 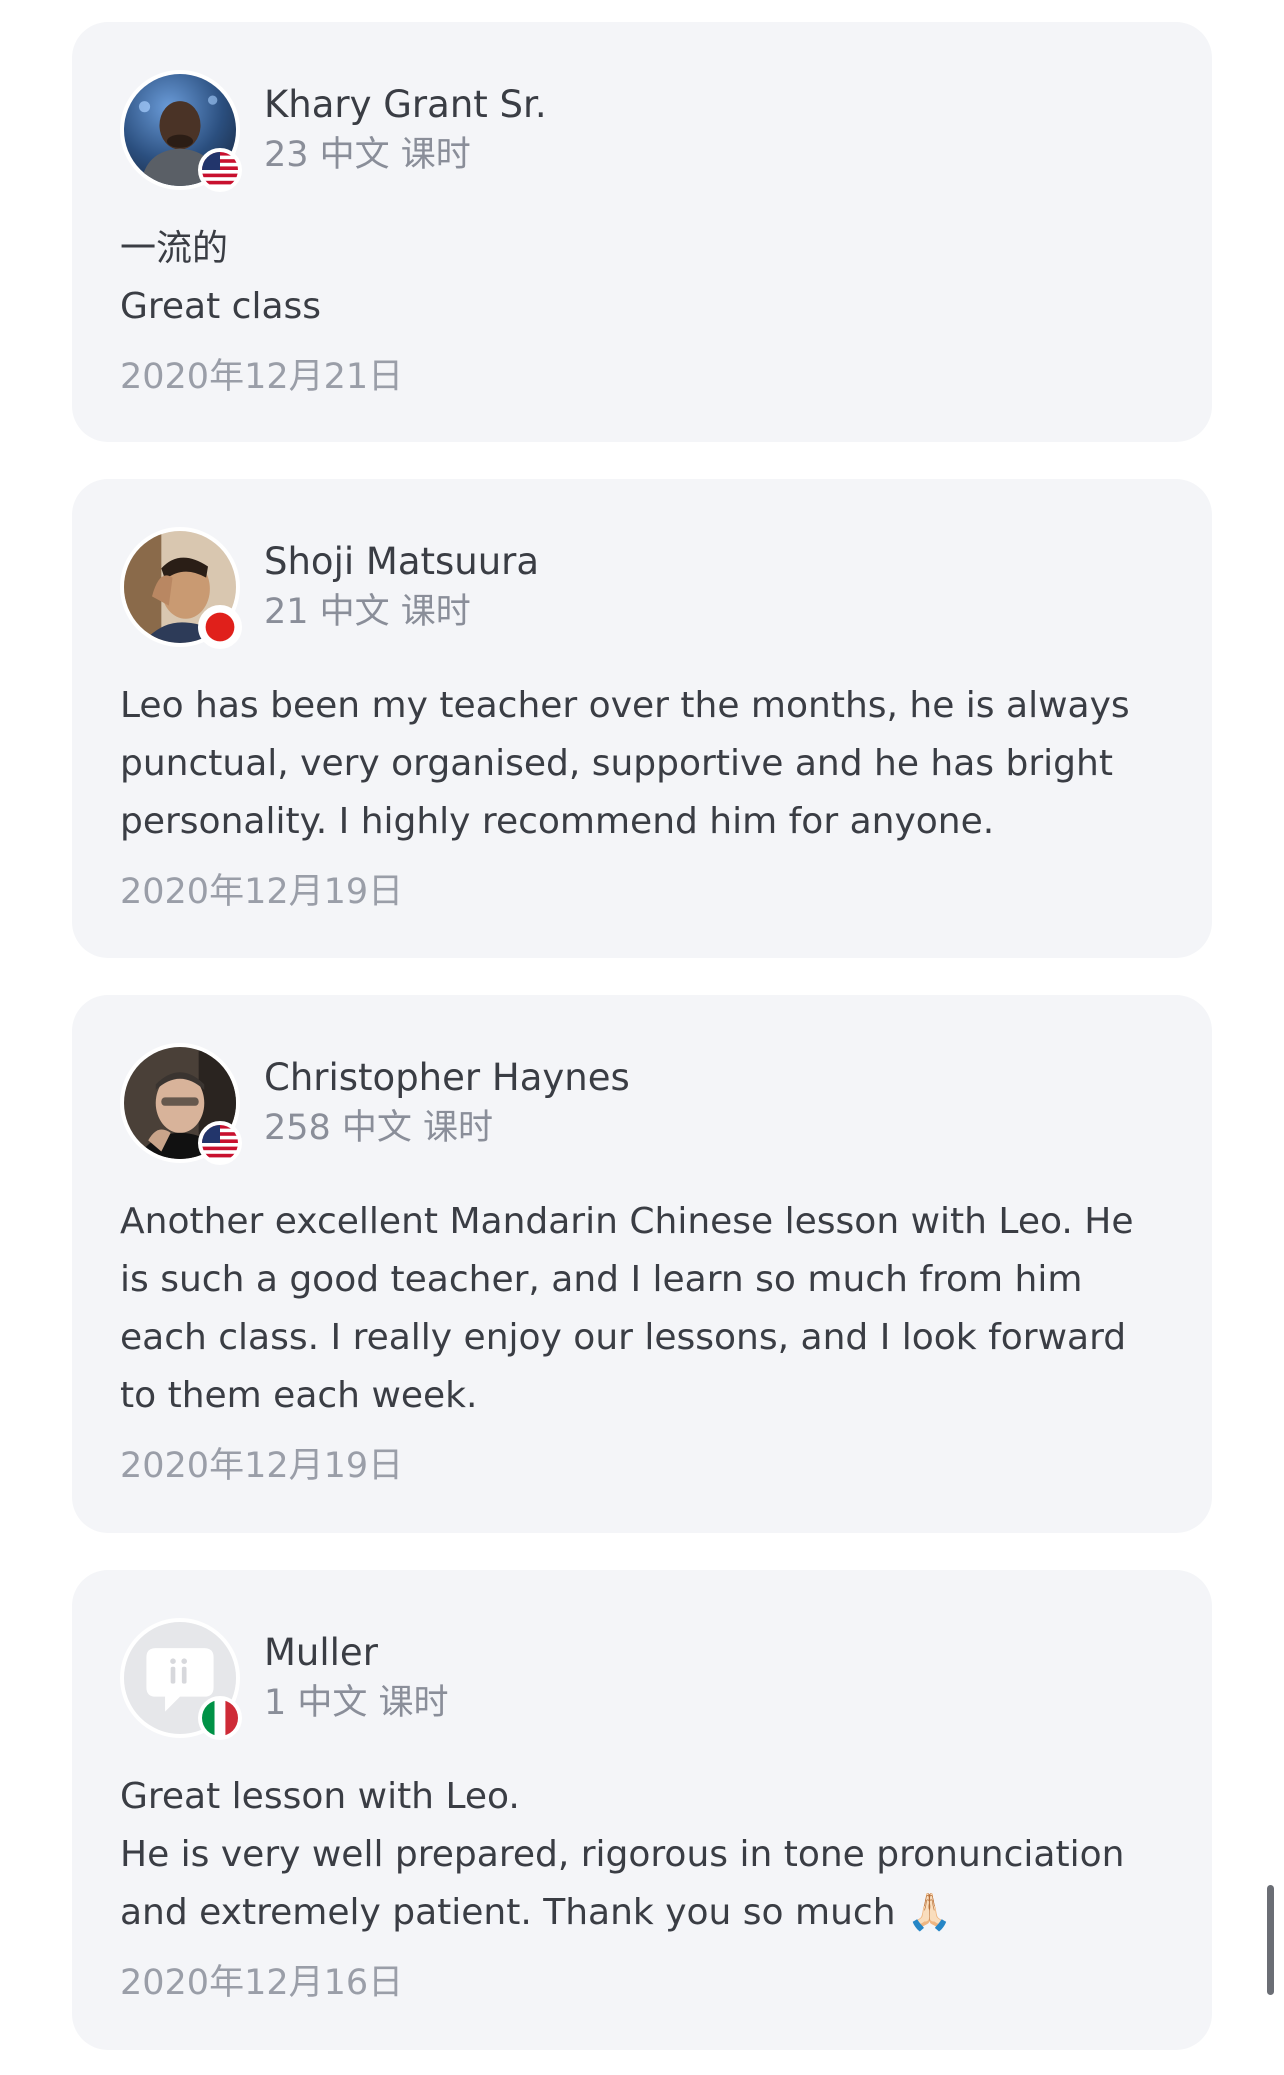 What do you see at coordinates (447, 1078) in the screenshot?
I see `reviewer-name: Christopher Haynes` at bounding box center [447, 1078].